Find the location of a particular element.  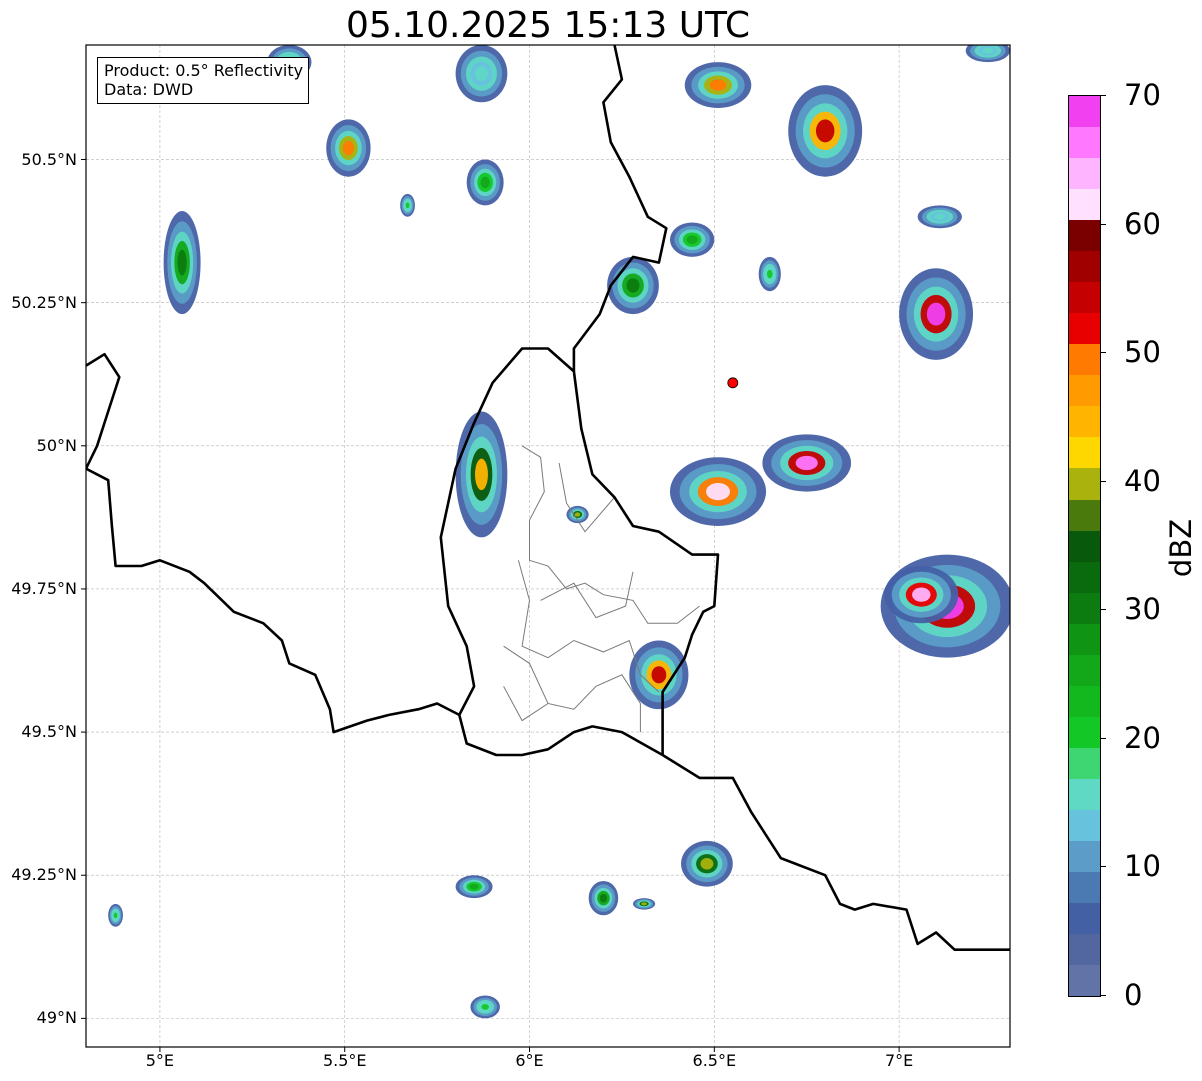

lat-tick-label: 50°N is located at coordinates (56, 445).